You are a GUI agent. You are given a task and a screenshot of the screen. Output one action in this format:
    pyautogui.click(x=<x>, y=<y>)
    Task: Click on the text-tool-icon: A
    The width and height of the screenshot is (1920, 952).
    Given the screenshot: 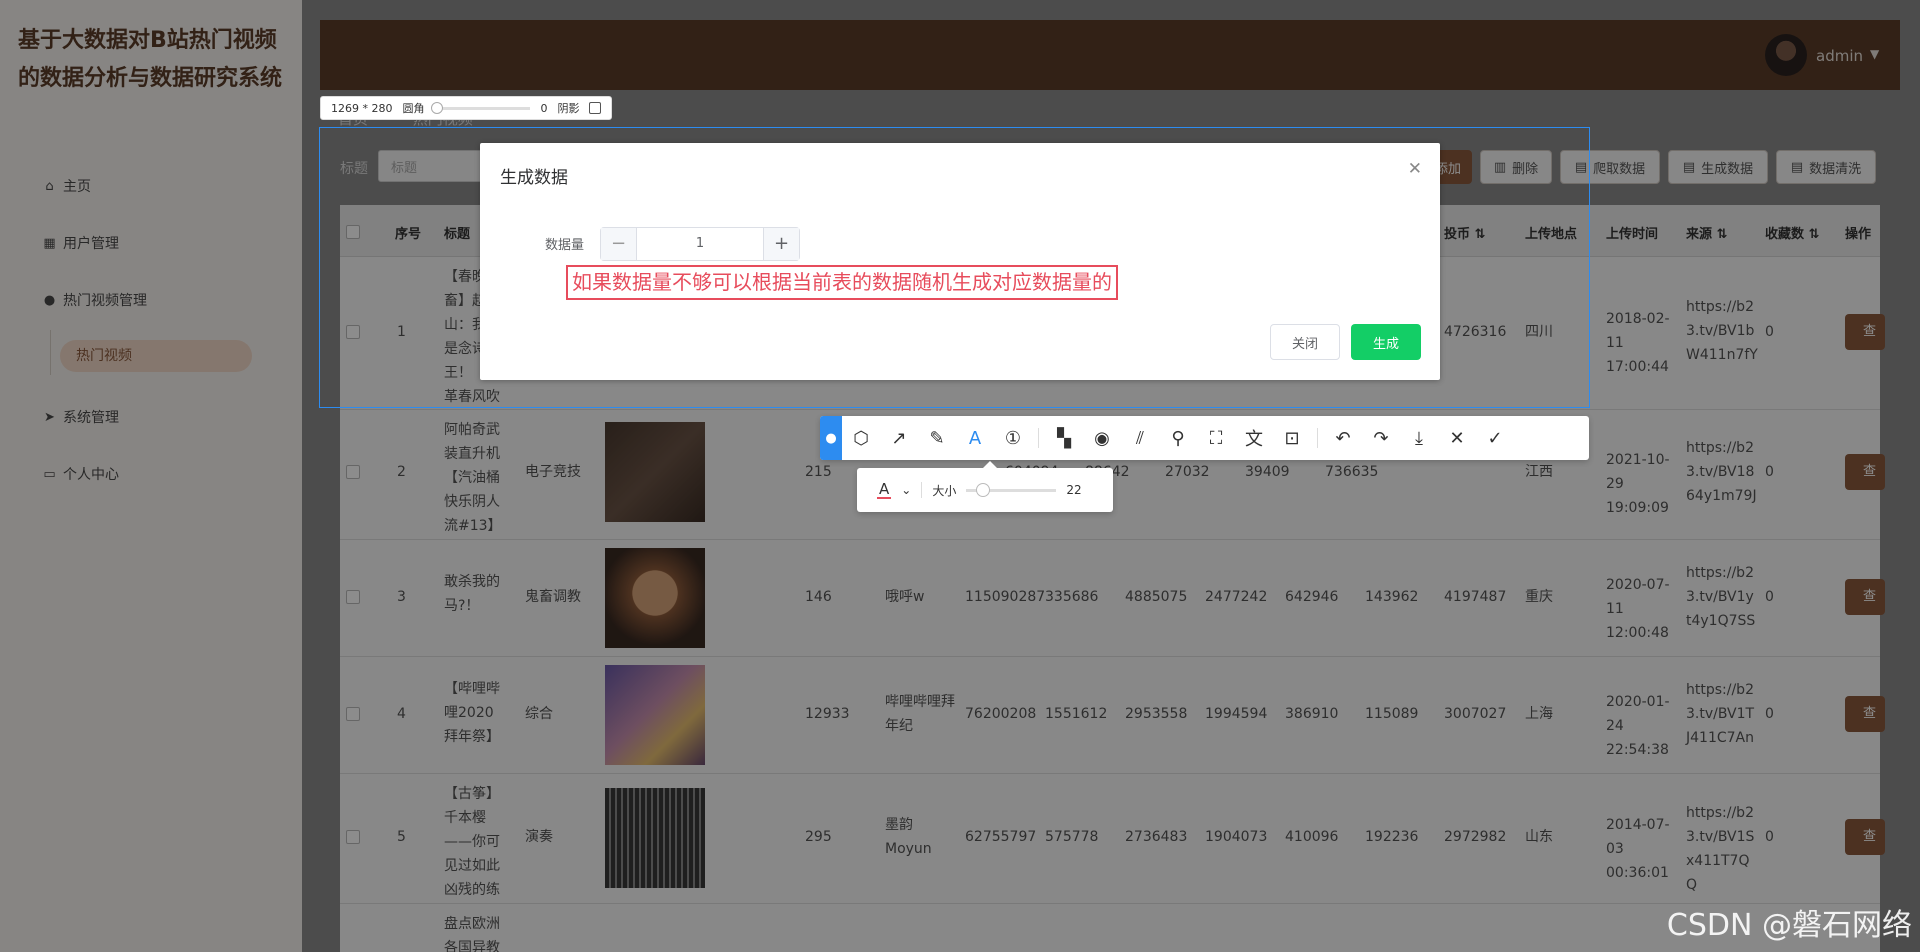 What is the action you would take?
    pyautogui.click(x=975, y=438)
    